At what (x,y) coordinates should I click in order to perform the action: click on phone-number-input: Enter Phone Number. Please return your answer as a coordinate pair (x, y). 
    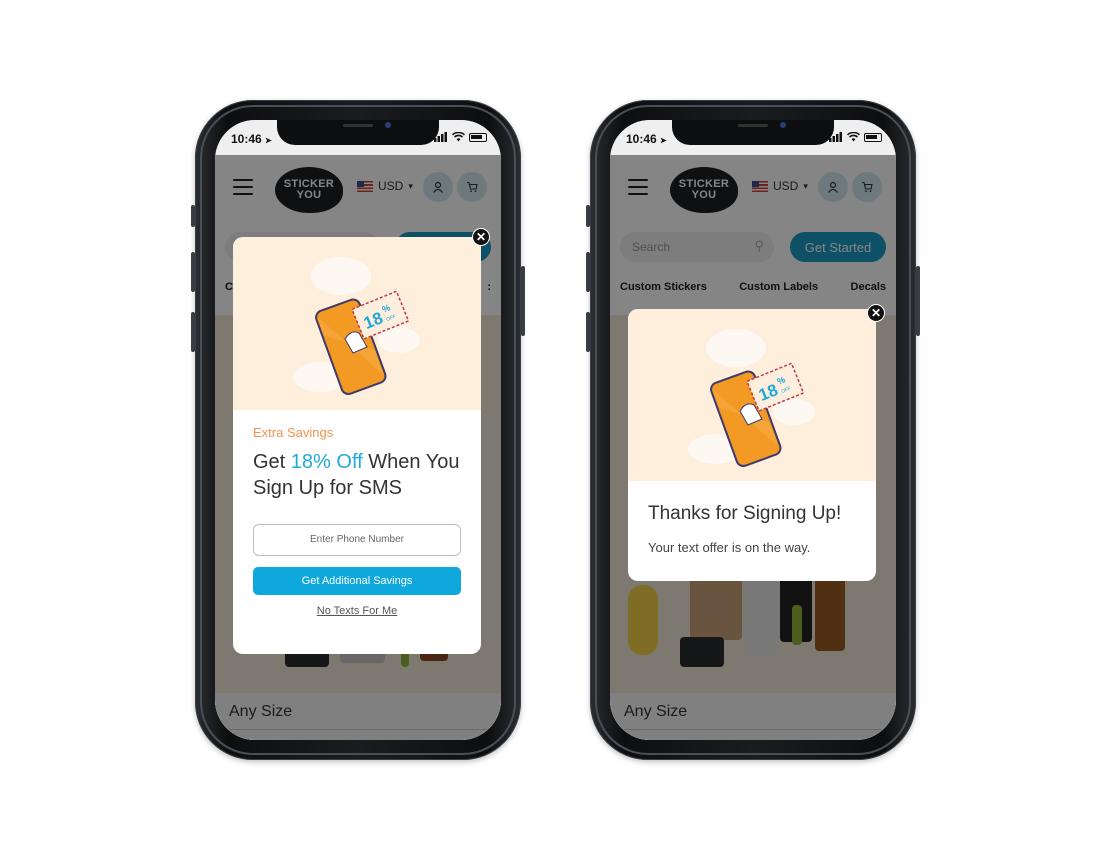
    Looking at the image, I should click on (357, 540).